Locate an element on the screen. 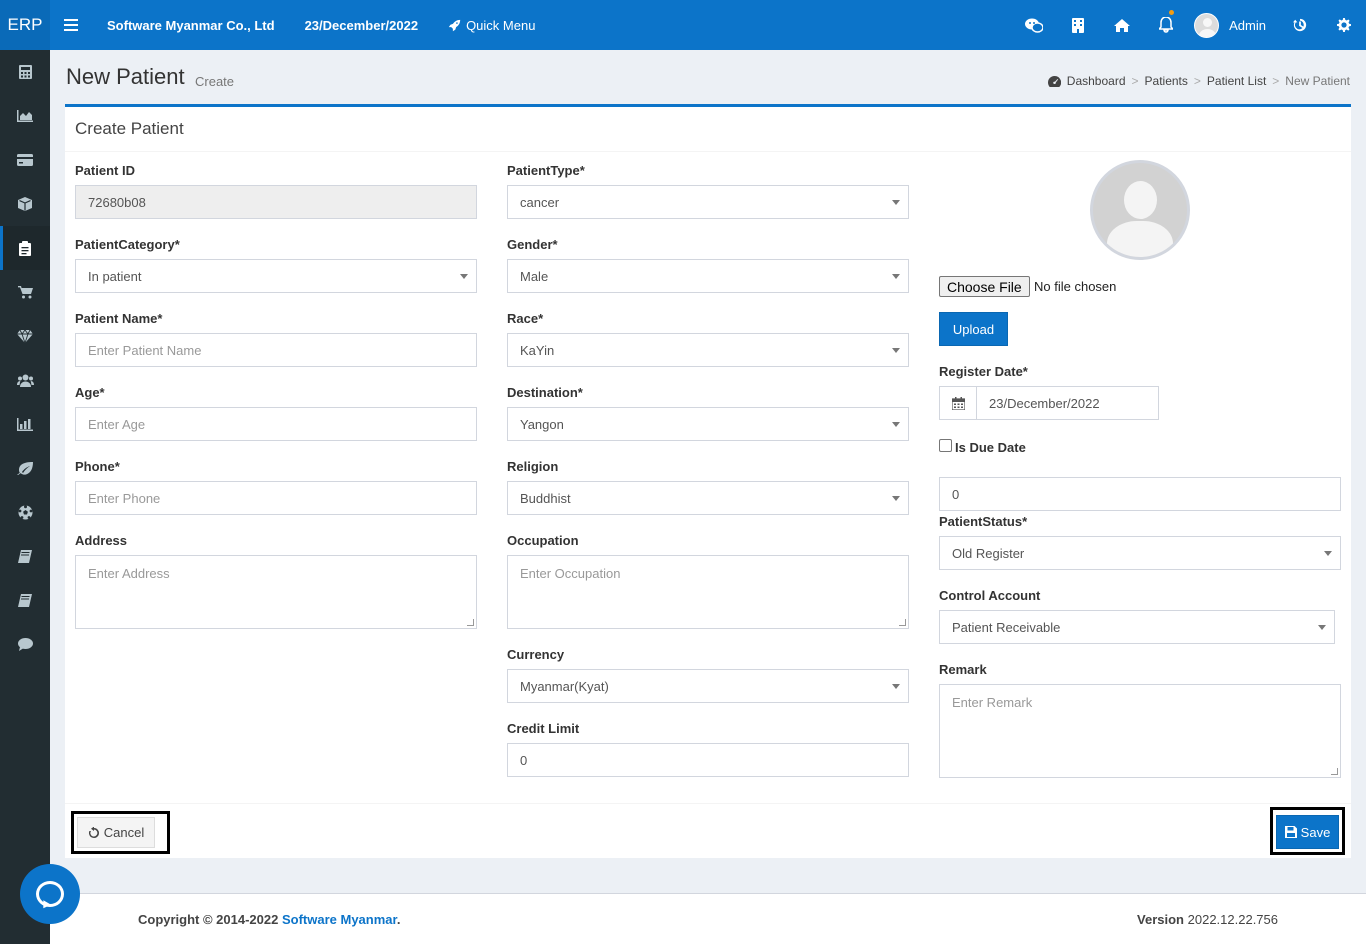 The image size is (1366, 944). sidebar-toggle is located at coordinates (71, 25).